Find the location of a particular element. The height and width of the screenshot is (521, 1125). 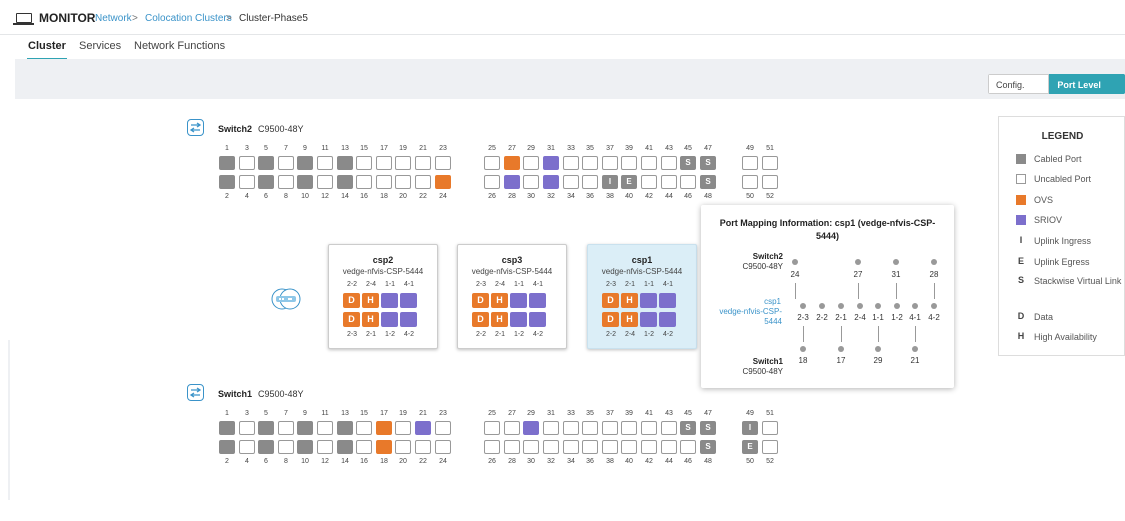

breadcrumb-network: Network is located at coordinates (113, 18).